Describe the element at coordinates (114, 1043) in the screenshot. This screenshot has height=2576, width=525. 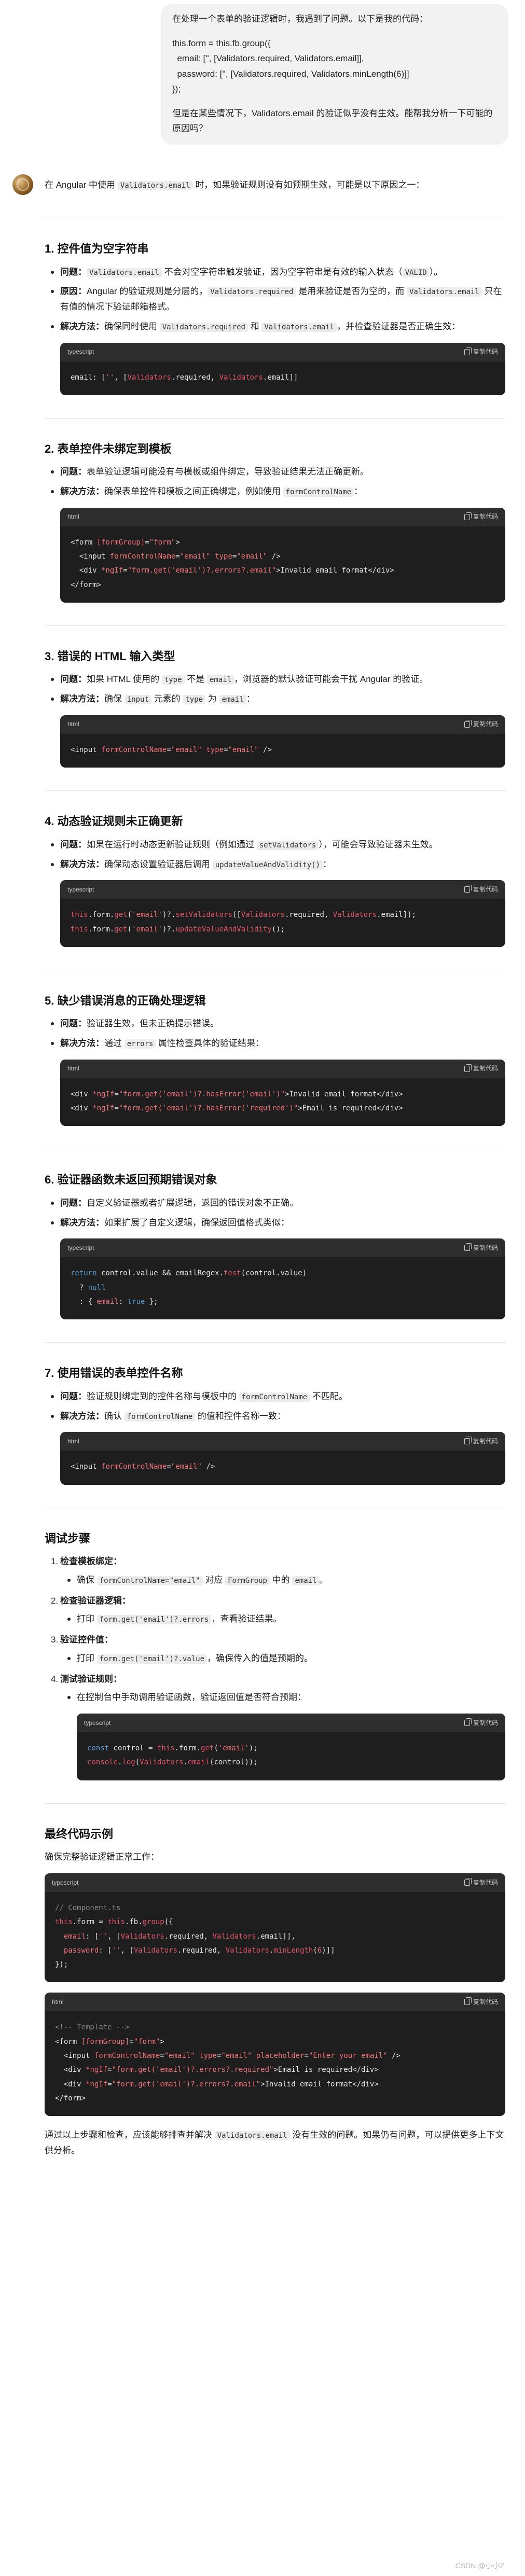
I see `text: 通过` at that location.